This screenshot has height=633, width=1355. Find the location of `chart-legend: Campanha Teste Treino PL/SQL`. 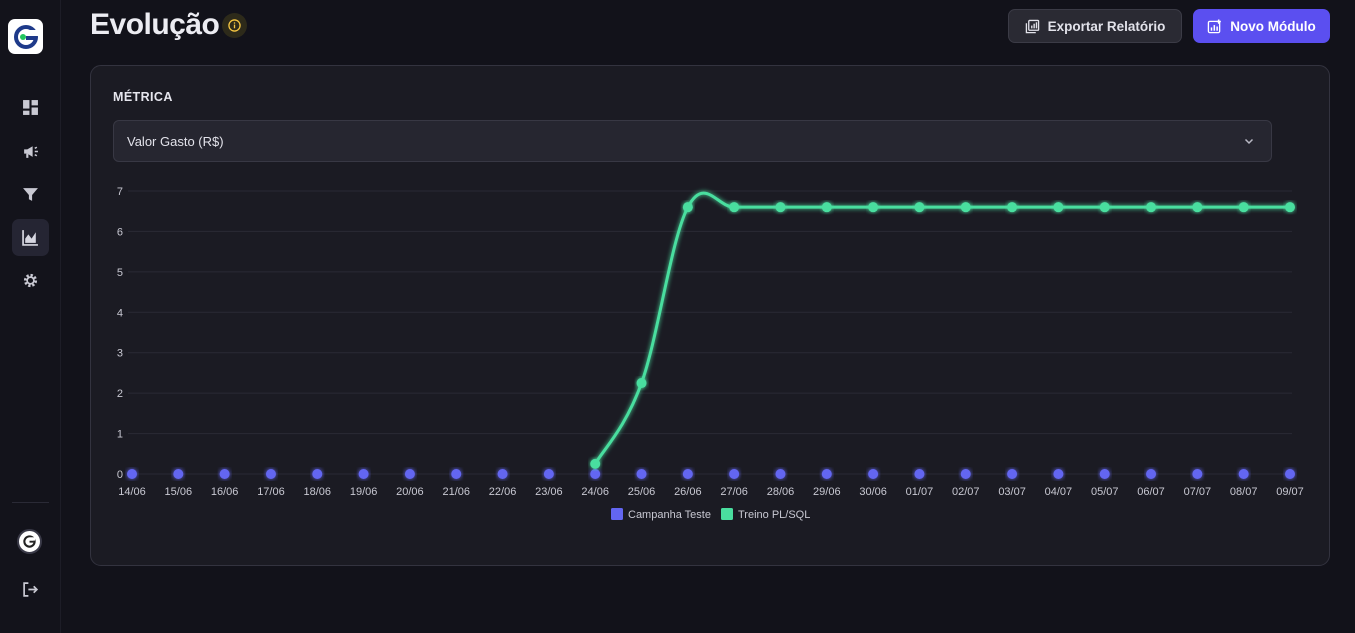

chart-legend: Campanha Teste Treino PL/SQL is located at coordinates (710, 514).